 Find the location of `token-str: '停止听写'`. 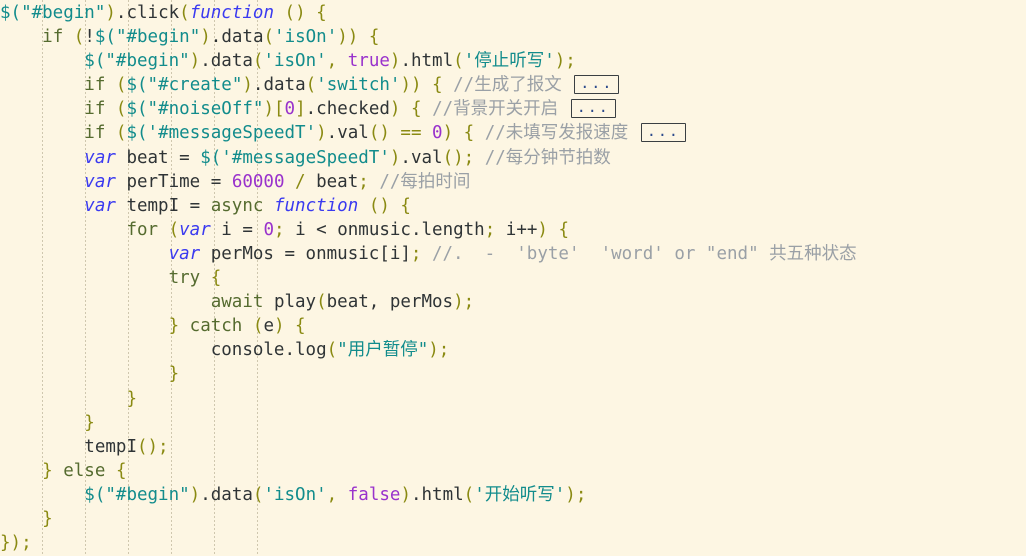

token-str: '停止听写' is located at coordinates (509, 61).